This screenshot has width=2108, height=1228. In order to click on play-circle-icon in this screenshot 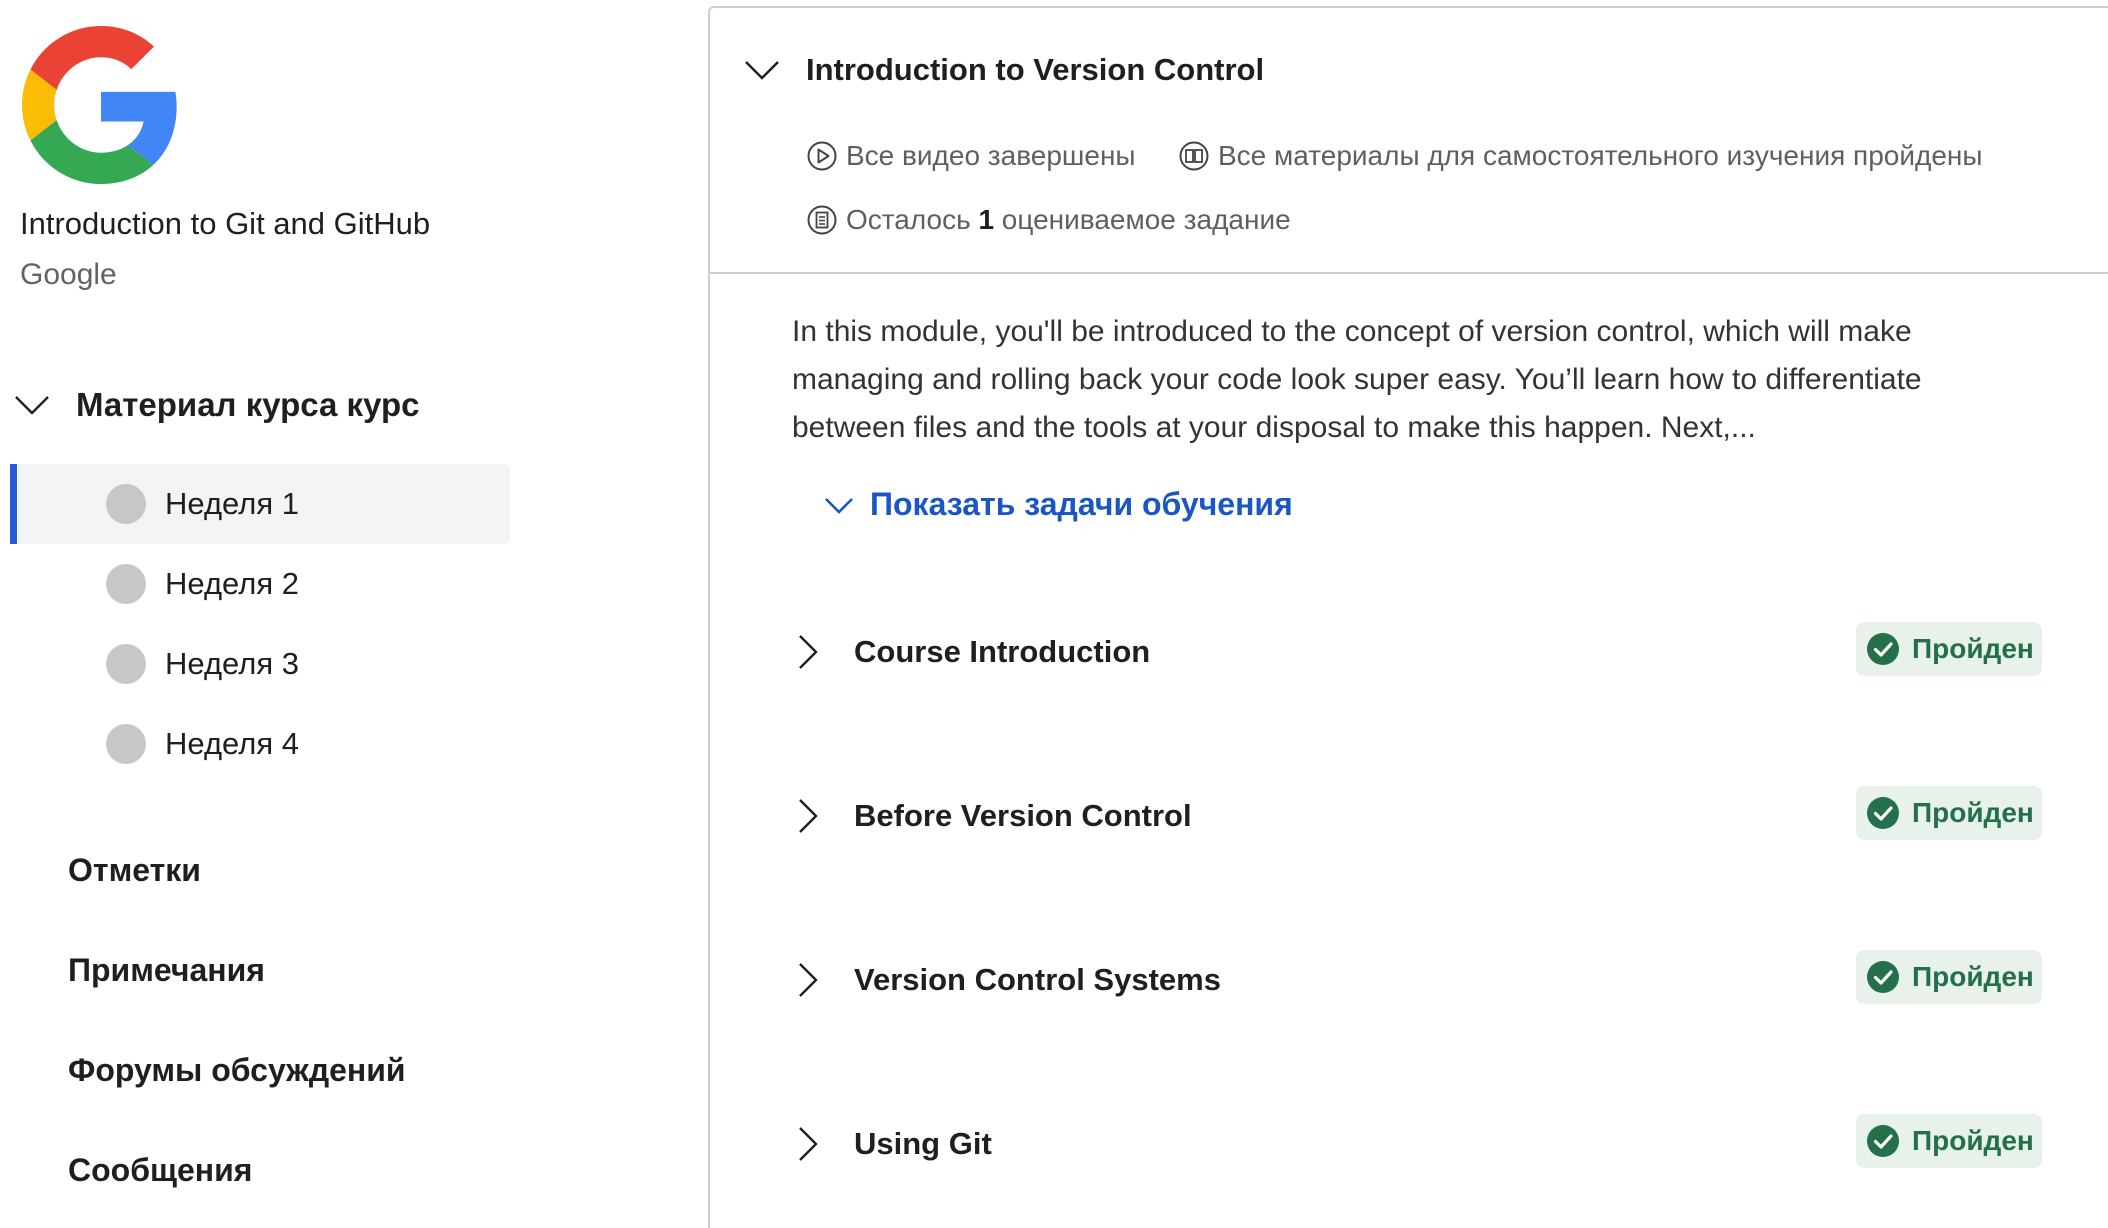, I will do `click(822, 156)`.